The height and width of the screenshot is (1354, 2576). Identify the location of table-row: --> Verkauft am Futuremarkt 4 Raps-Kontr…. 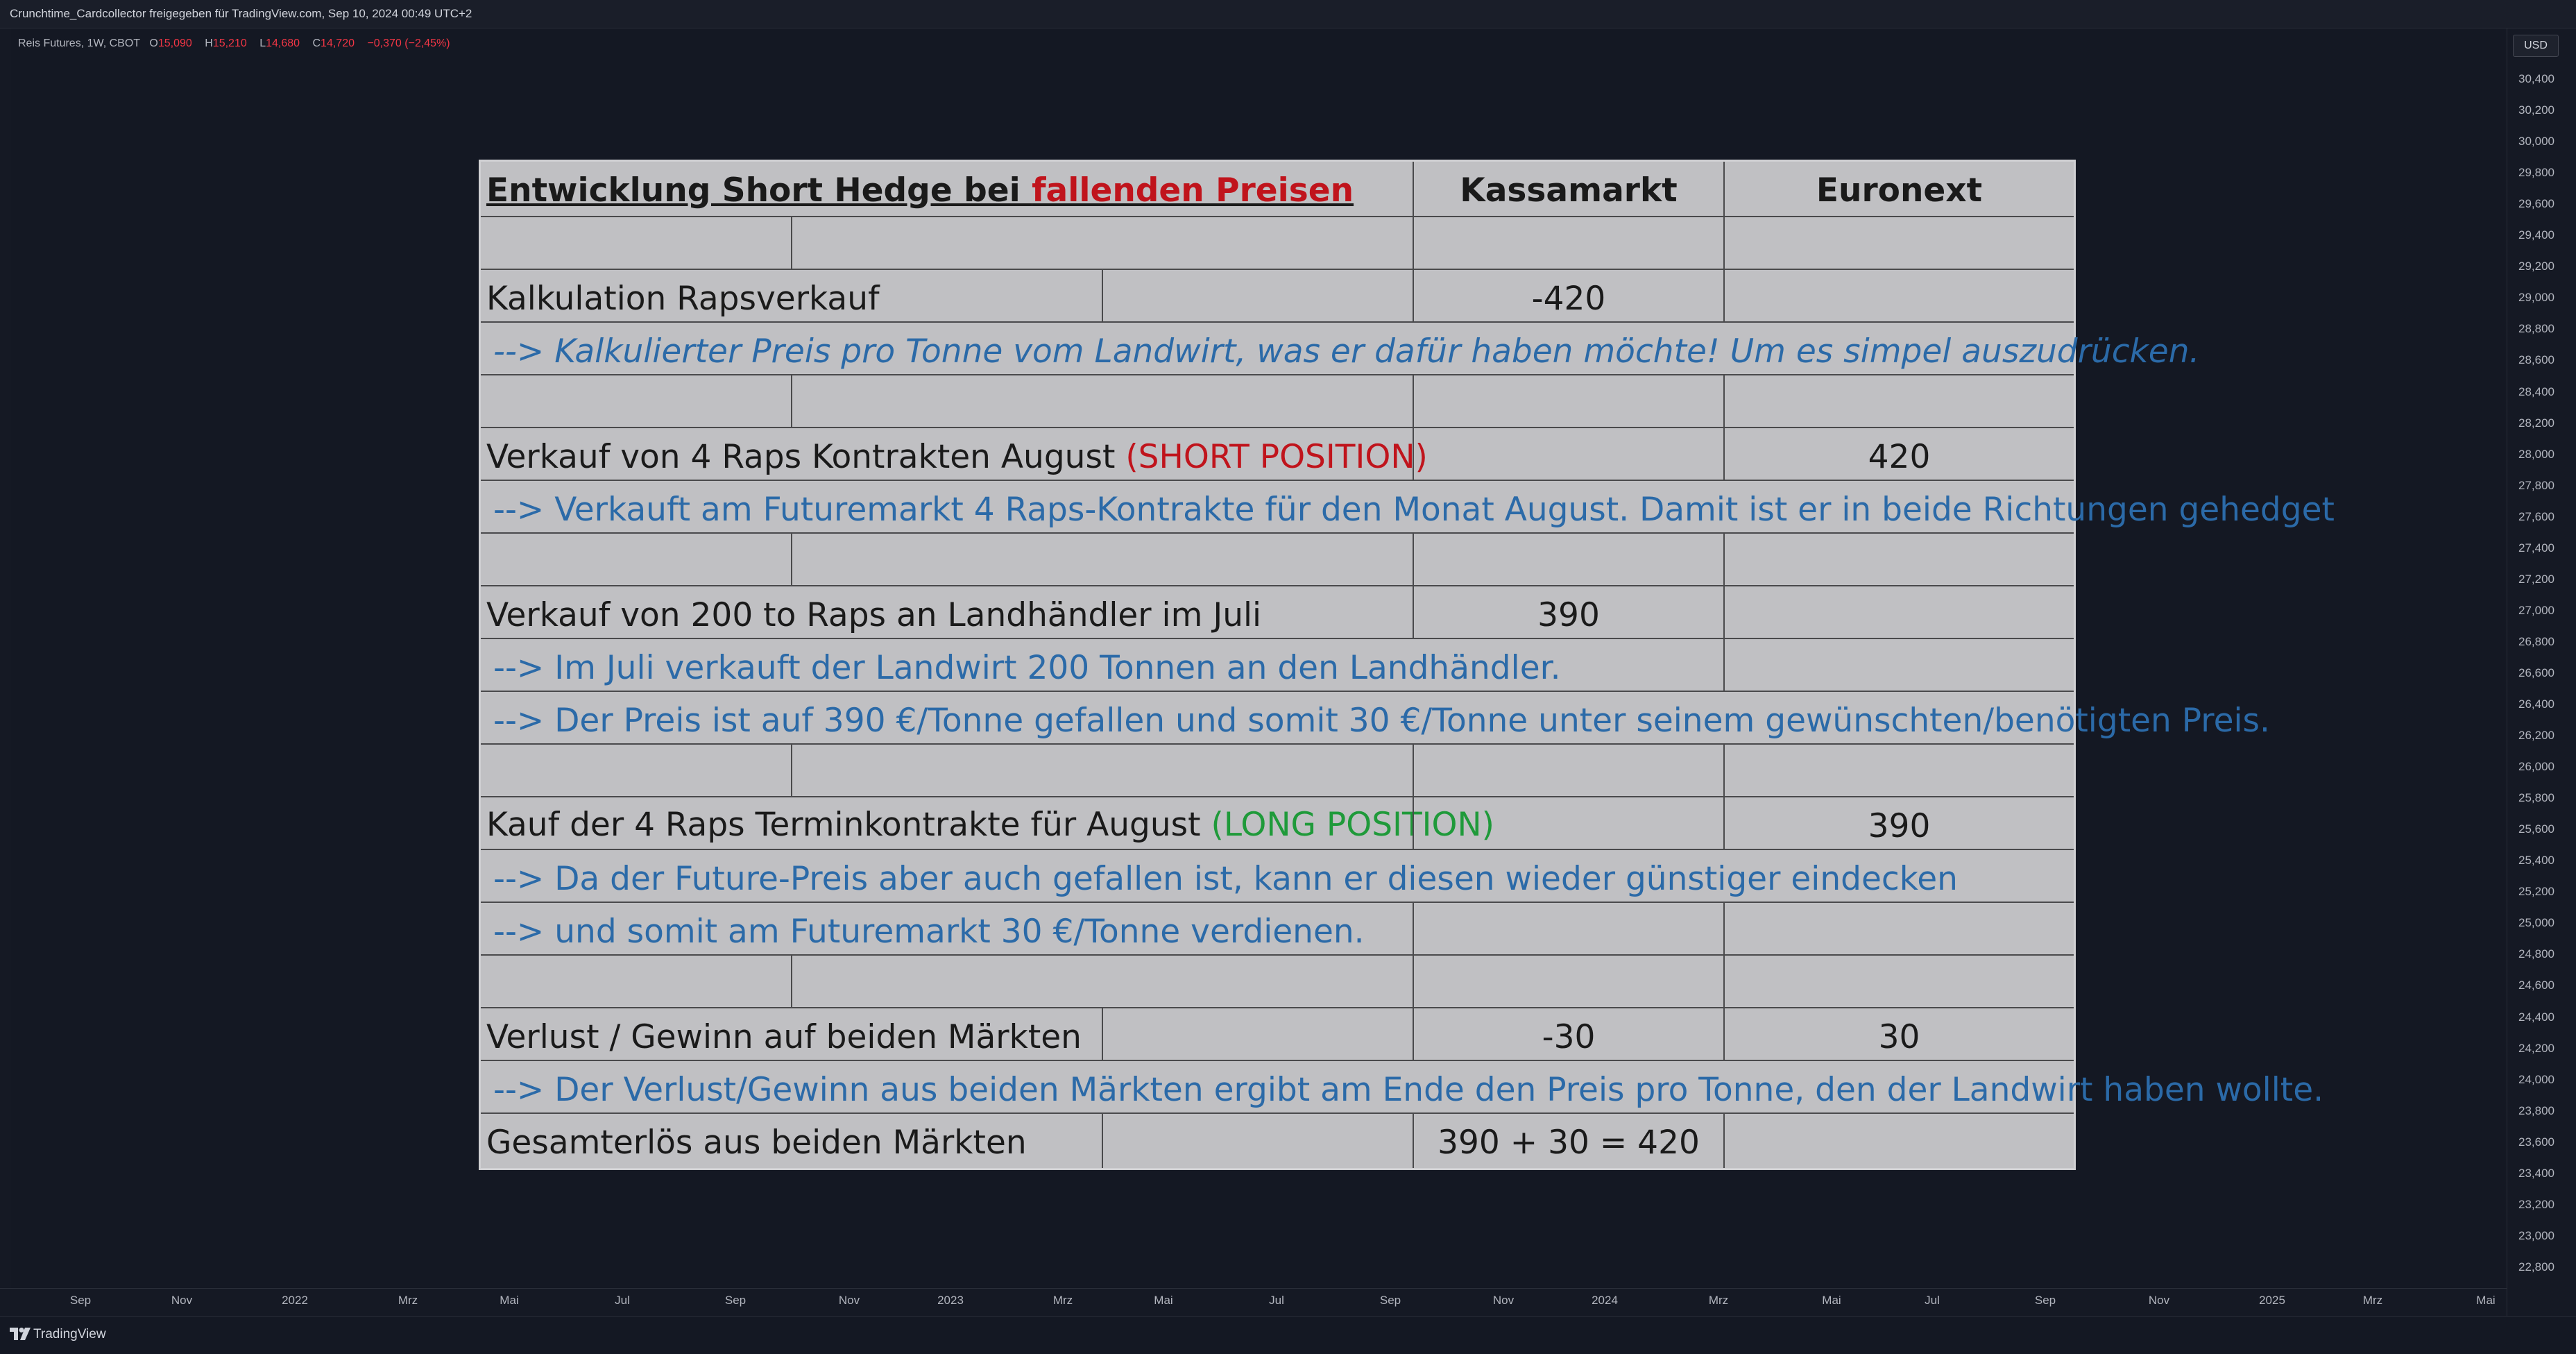
(1408, 507).